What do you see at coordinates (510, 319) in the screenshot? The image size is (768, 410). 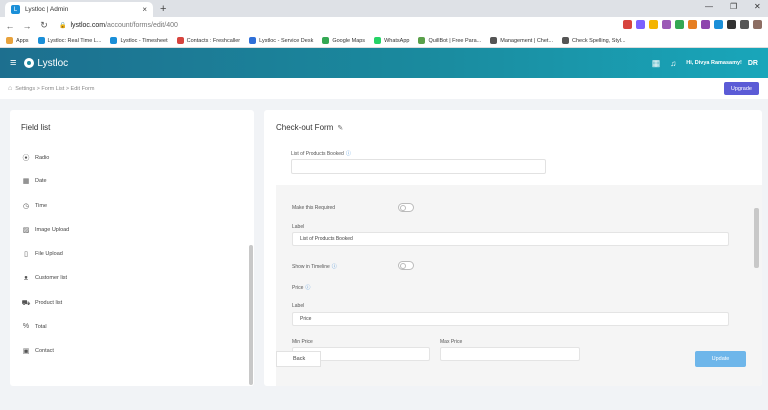 I see `price-label-input: Price` at bounding box center [510, 319].